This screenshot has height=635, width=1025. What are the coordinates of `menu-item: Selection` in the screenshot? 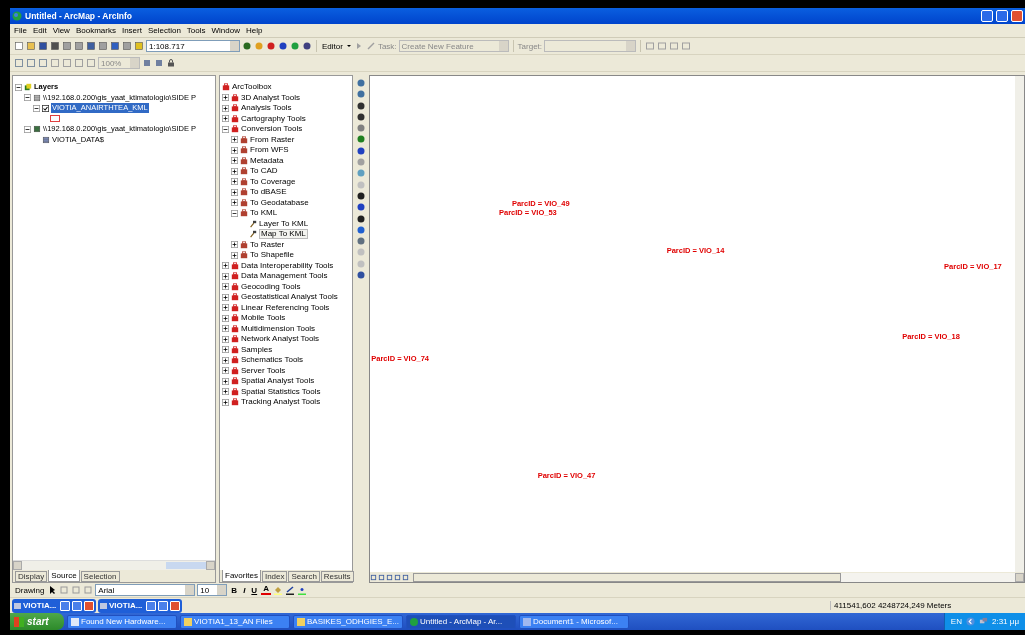 It's located at (164, 30).